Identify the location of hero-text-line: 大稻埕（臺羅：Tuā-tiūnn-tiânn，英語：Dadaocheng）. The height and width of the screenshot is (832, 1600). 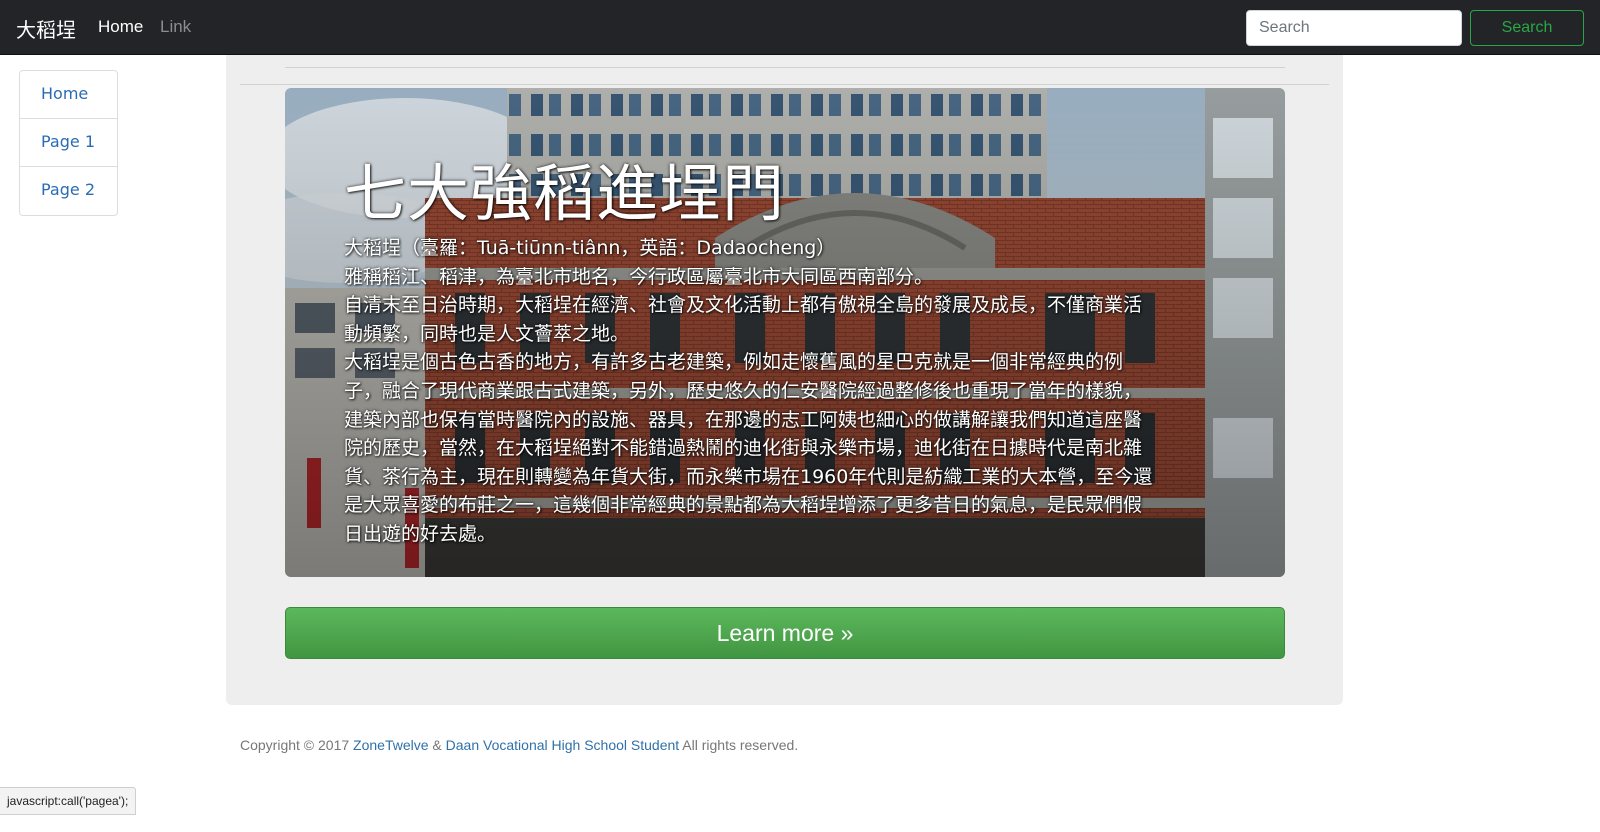
(590, 248).